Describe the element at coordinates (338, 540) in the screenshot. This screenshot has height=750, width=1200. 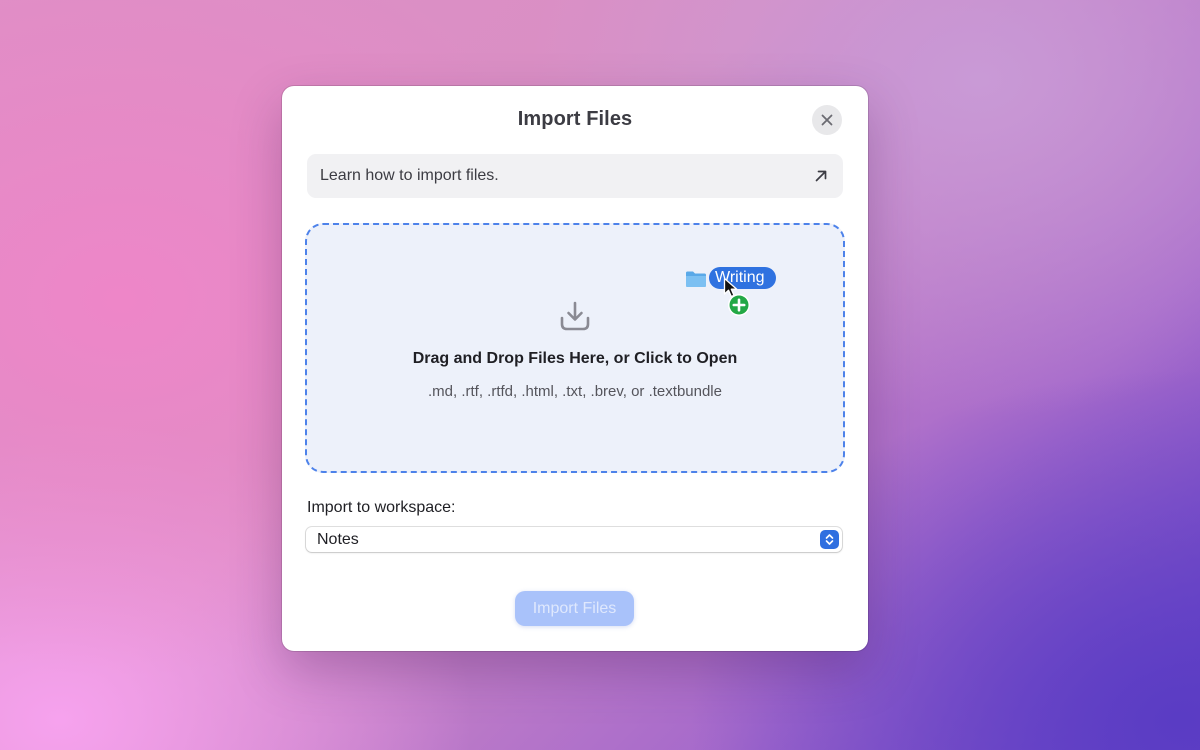
I see `workspace-select-value: Notes` at that location.